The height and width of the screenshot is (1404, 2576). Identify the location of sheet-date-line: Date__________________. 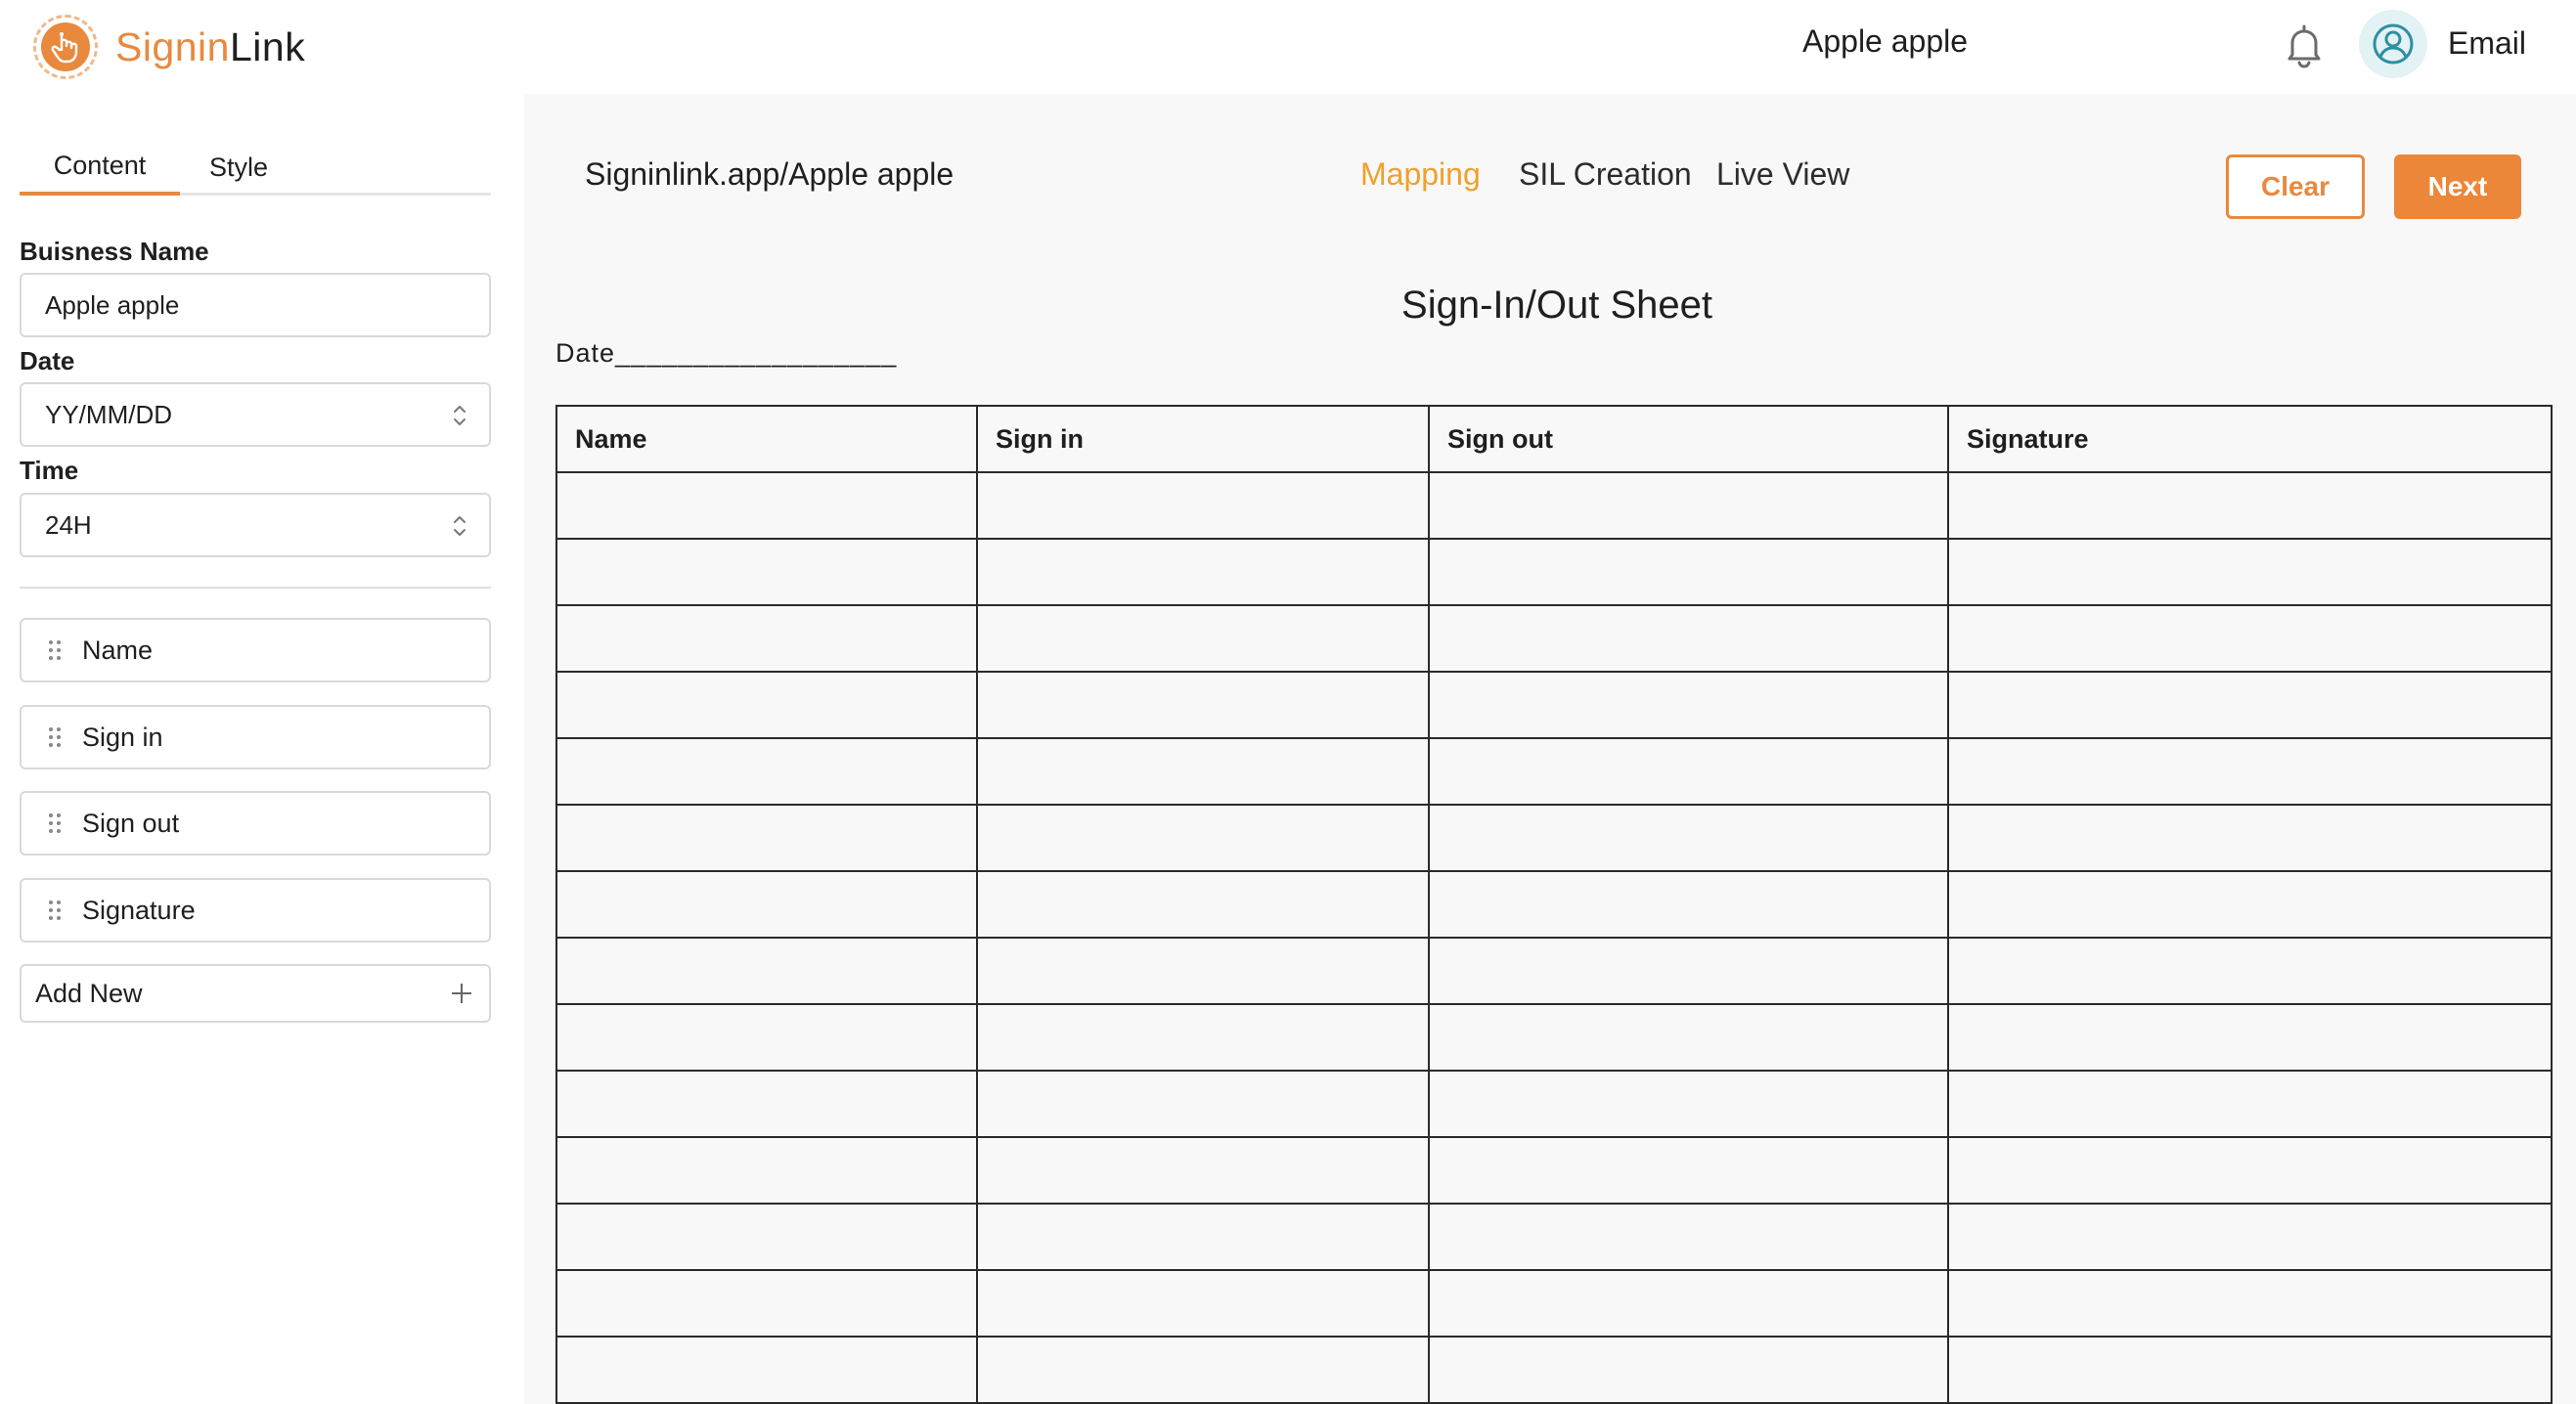
(727, 353).